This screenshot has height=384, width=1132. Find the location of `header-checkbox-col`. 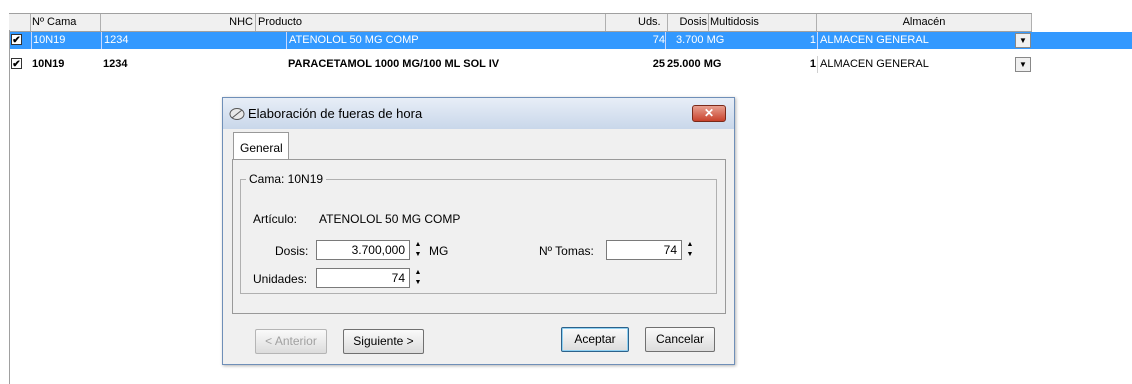

header-checkbox-col is located at coordinates (20, 22).